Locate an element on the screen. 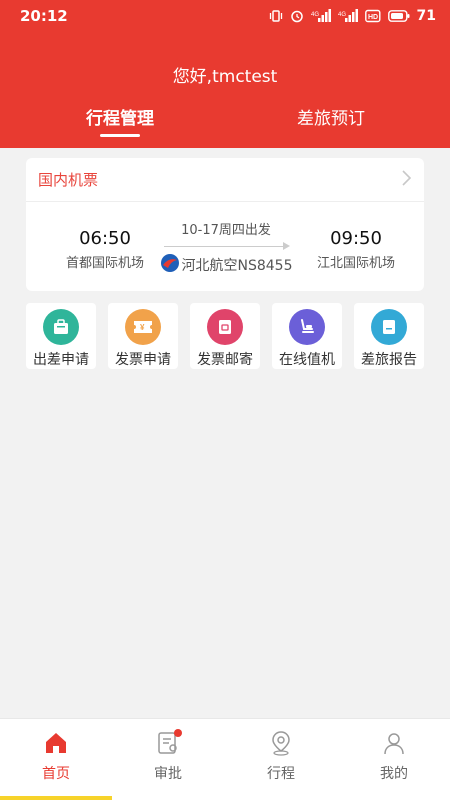 This screenshot has width=450, height=800. seat-icon is located at coordinates (307, 327).